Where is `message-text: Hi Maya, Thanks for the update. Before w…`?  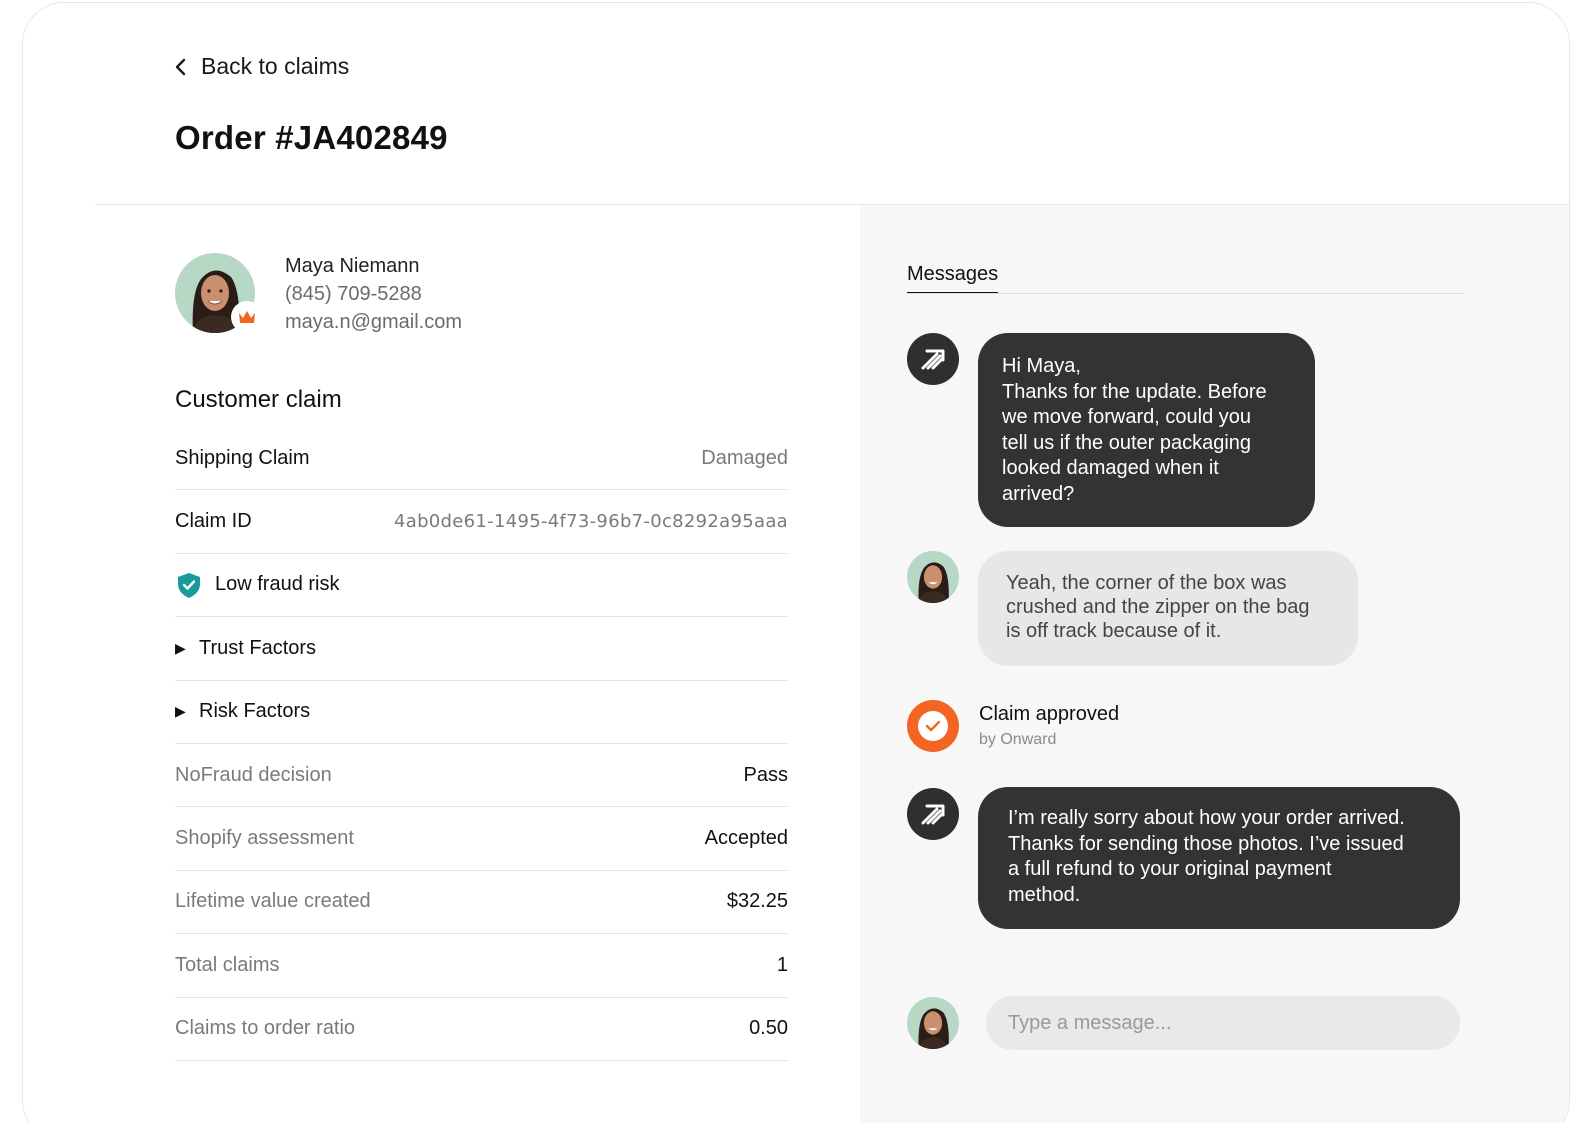
message-text: Hi Maya, Thanks for the update. Before w… is located at coordinates (1134, 430).